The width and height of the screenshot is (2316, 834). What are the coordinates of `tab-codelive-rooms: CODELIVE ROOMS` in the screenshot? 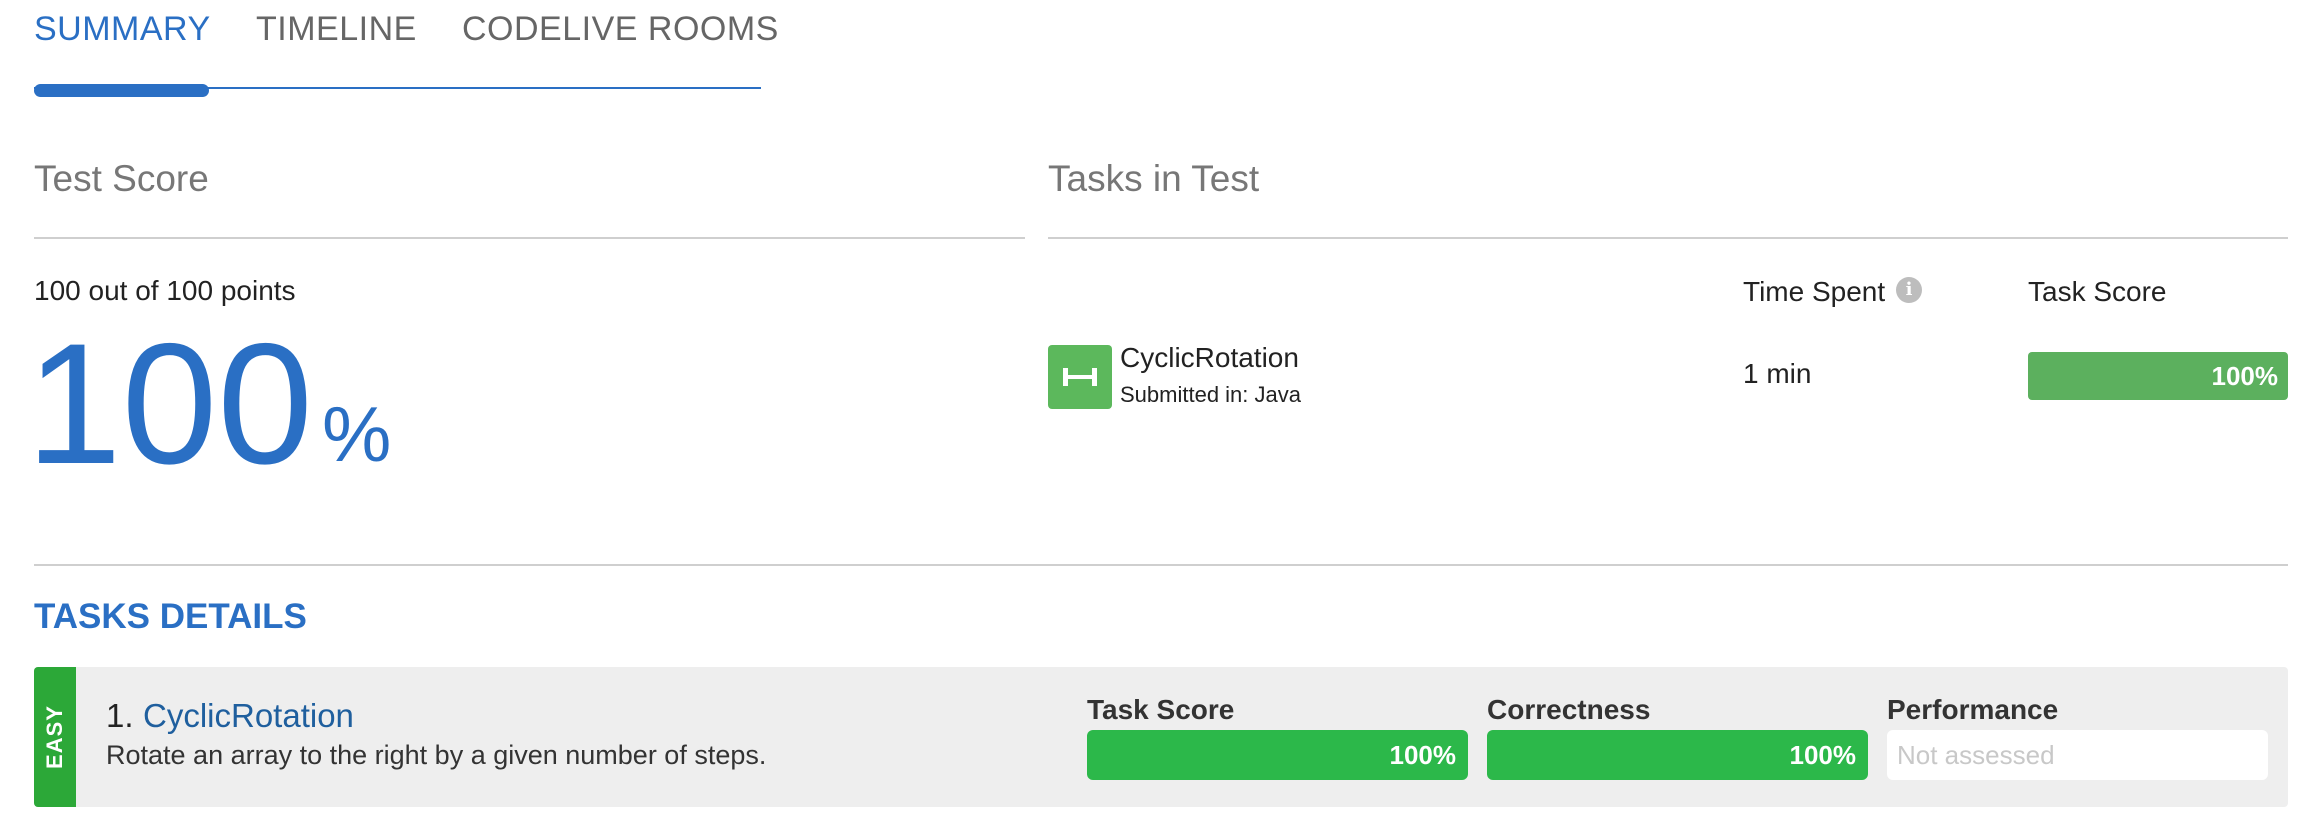 It's located at (620, 29).